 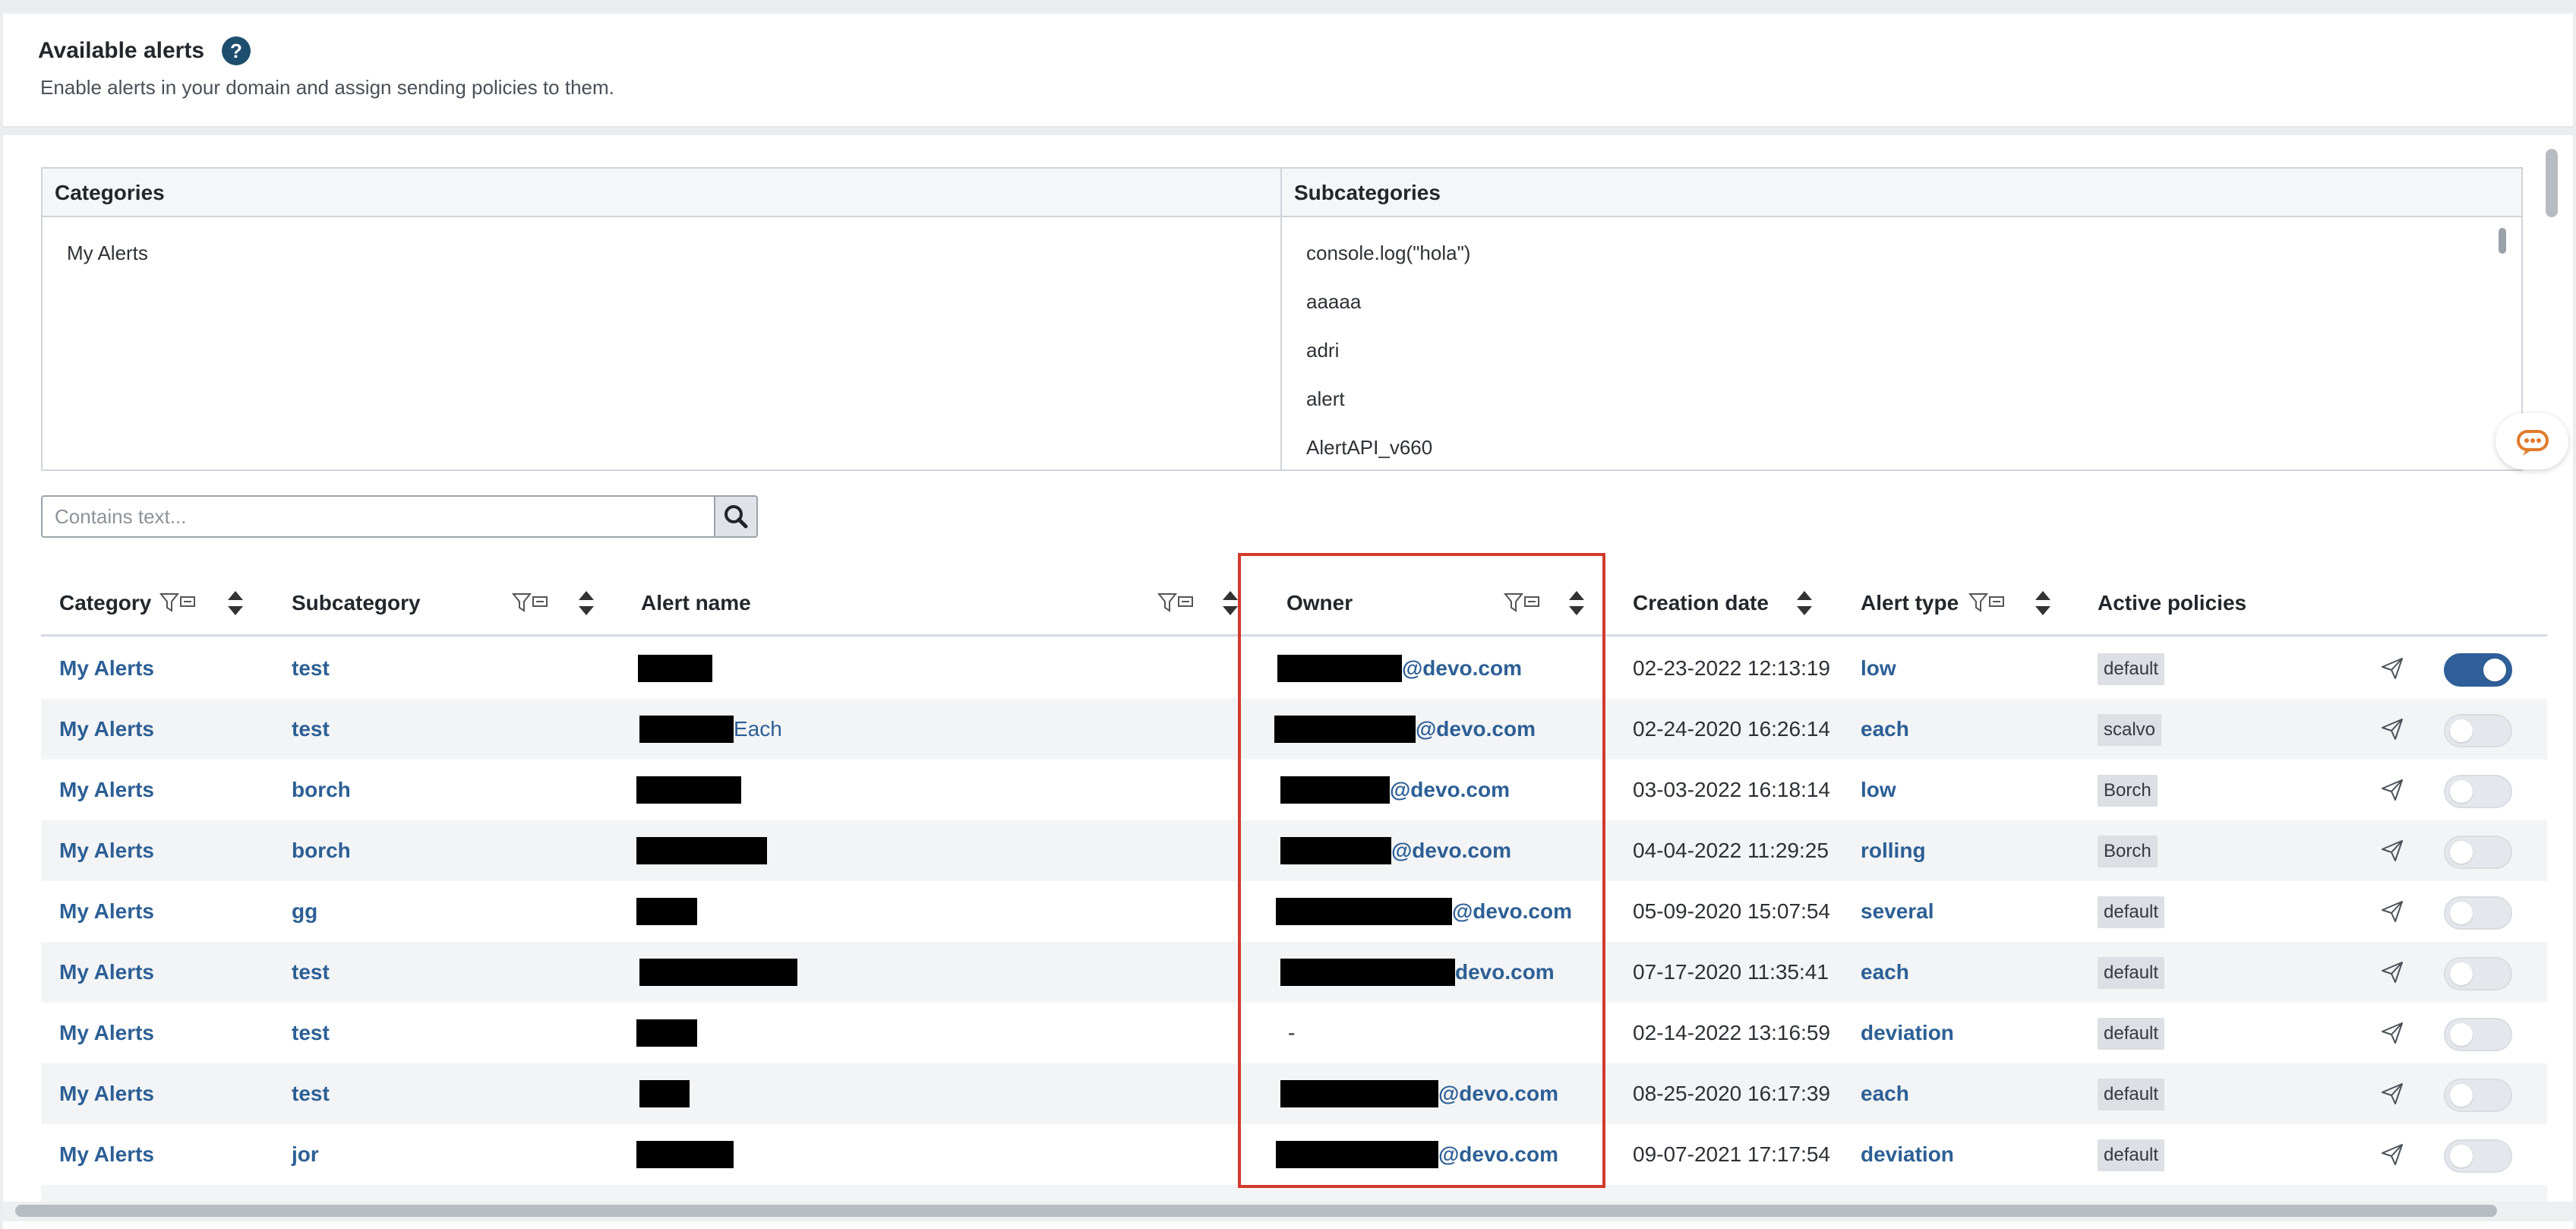 I want to click on page-title: Available alerts, so click(x=121, y=50).